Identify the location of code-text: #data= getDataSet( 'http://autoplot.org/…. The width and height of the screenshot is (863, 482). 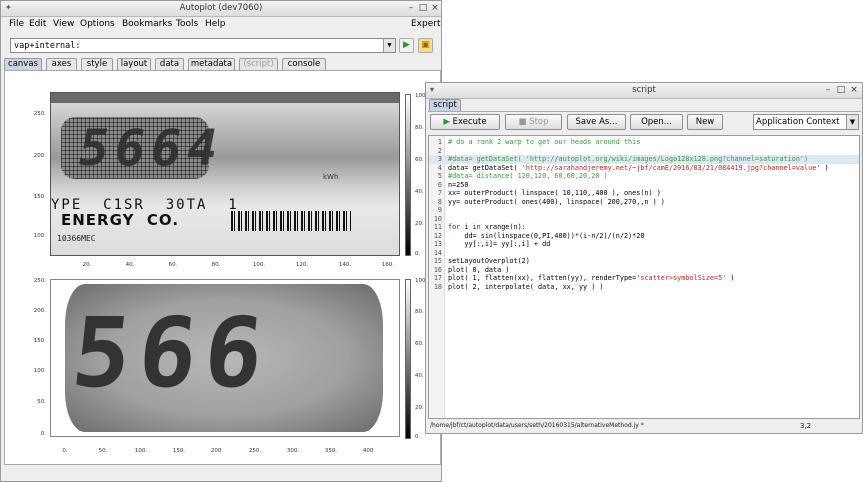
(628, 159).